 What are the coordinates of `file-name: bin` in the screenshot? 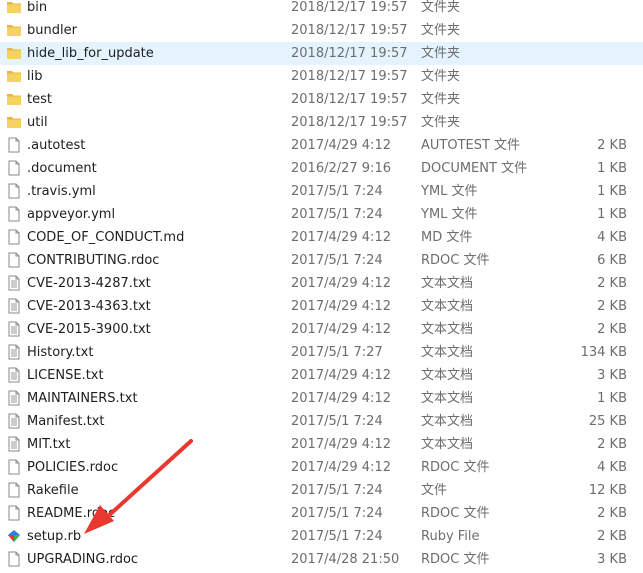 It's located at (37, 7).